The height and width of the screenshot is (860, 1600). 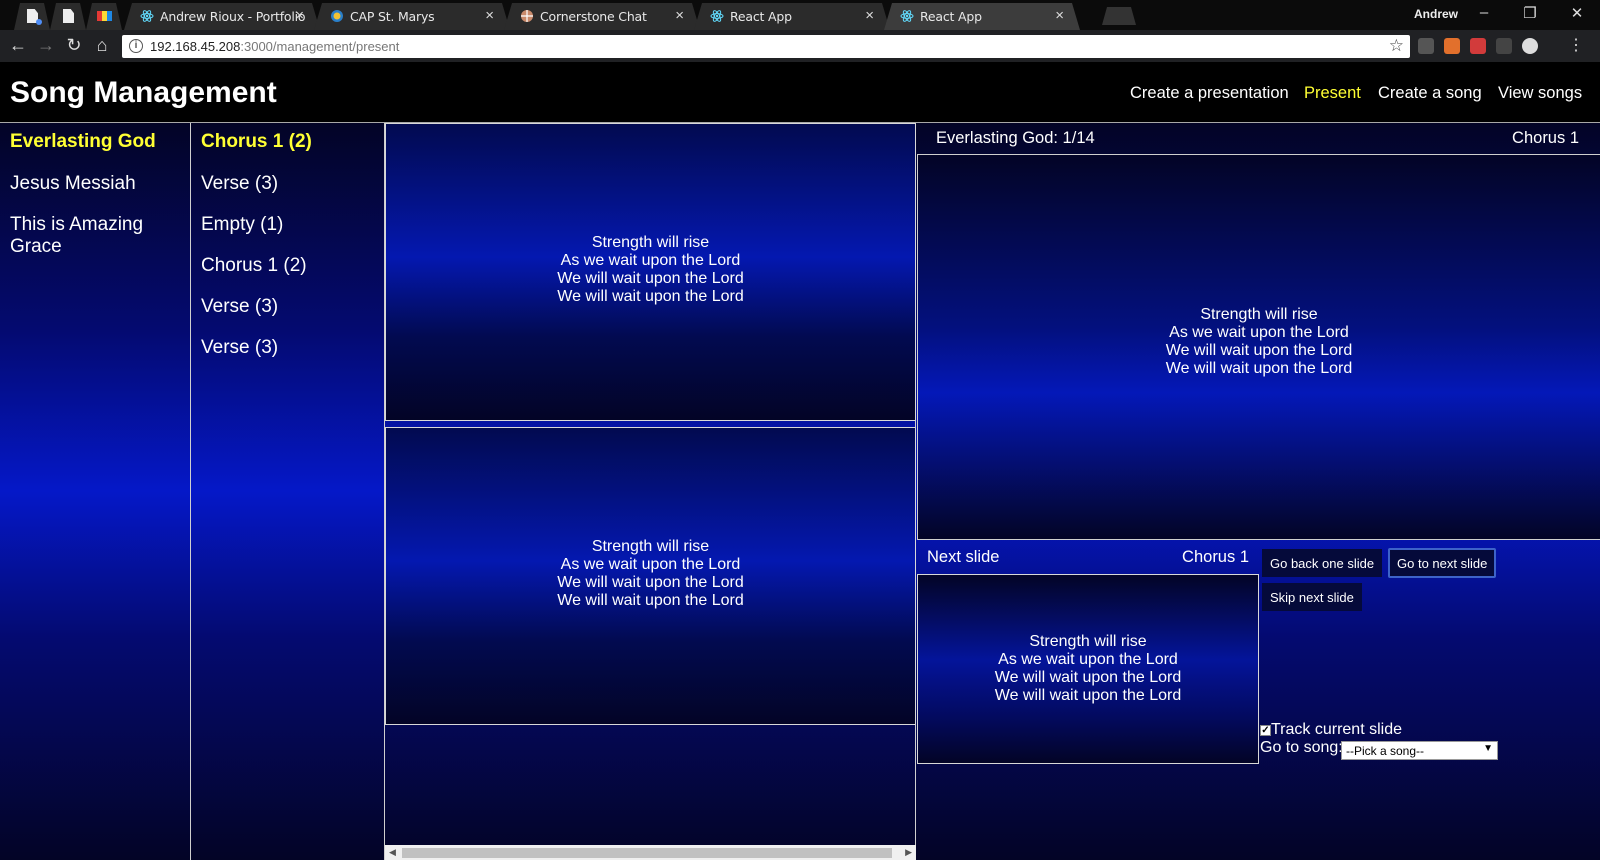 I want to click on tab-cornerstone-chat: Cornerstone Chat ×, so click(x=602, y=16).